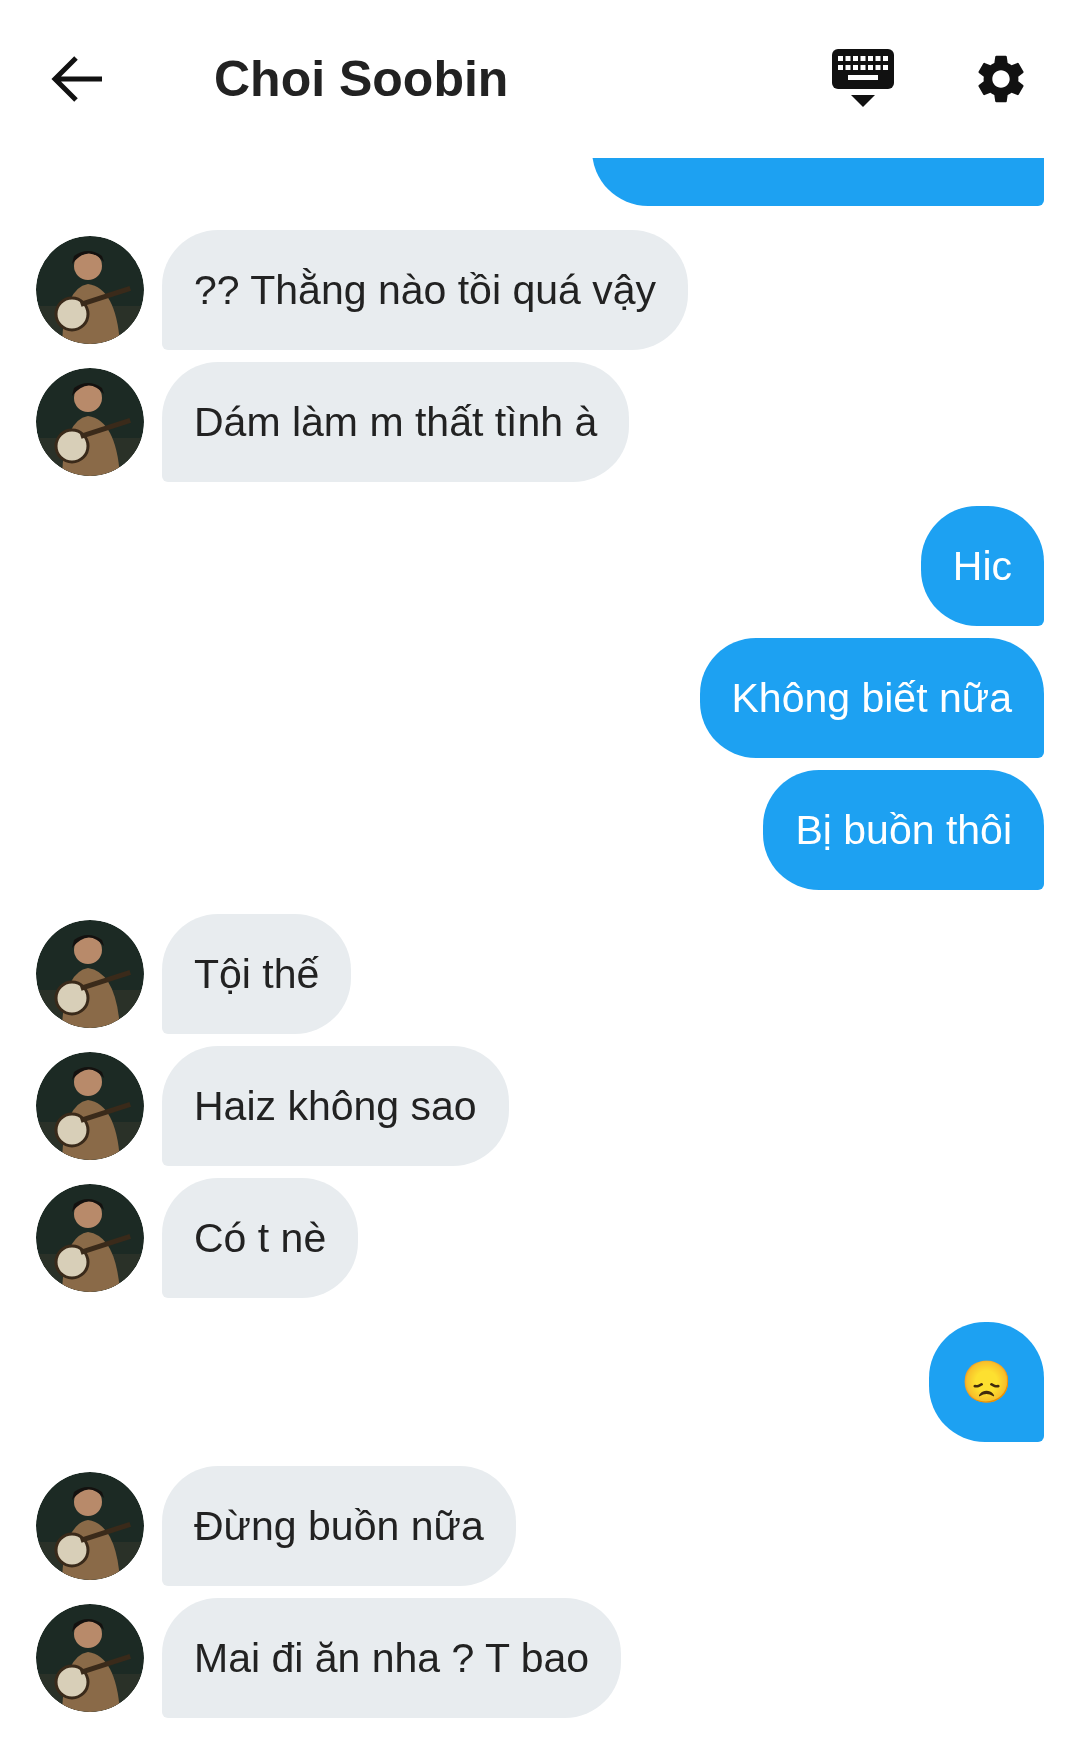  Describe the element at coordinates (903, 830) in the screenshot. I see `sent-message: Bị buồn thôi` at that location.